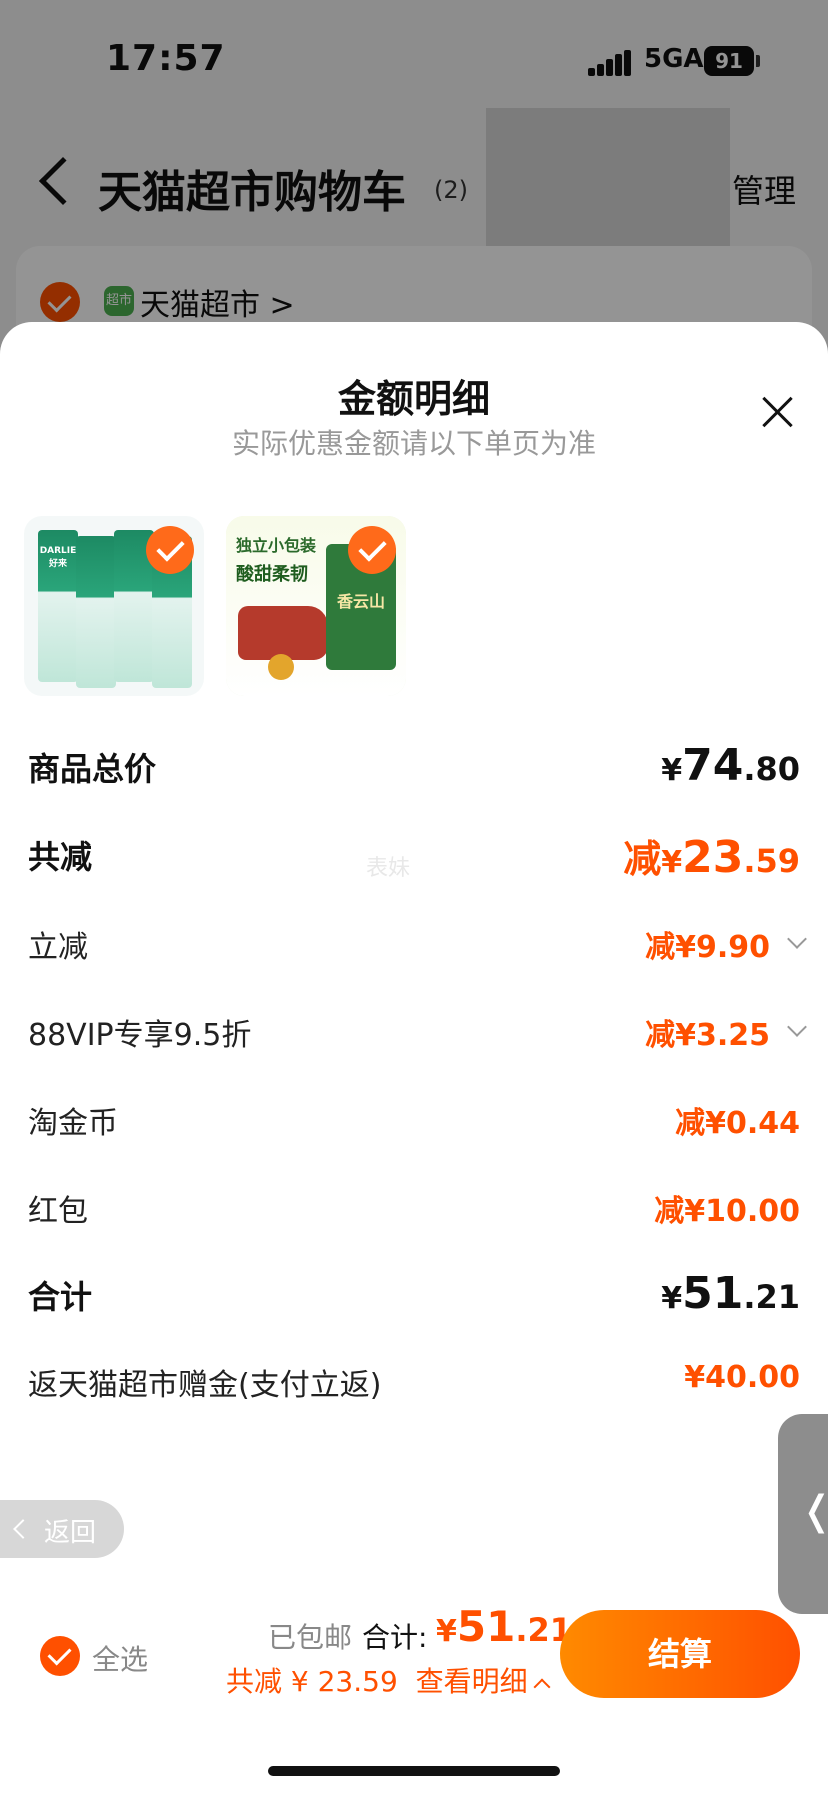 This screenshot has height=1796, width=828. Describe the element at coordinates (414, 1118) in the screenshot. I see `row-tao-coins: 淘金币 减¥0.44` at that location.